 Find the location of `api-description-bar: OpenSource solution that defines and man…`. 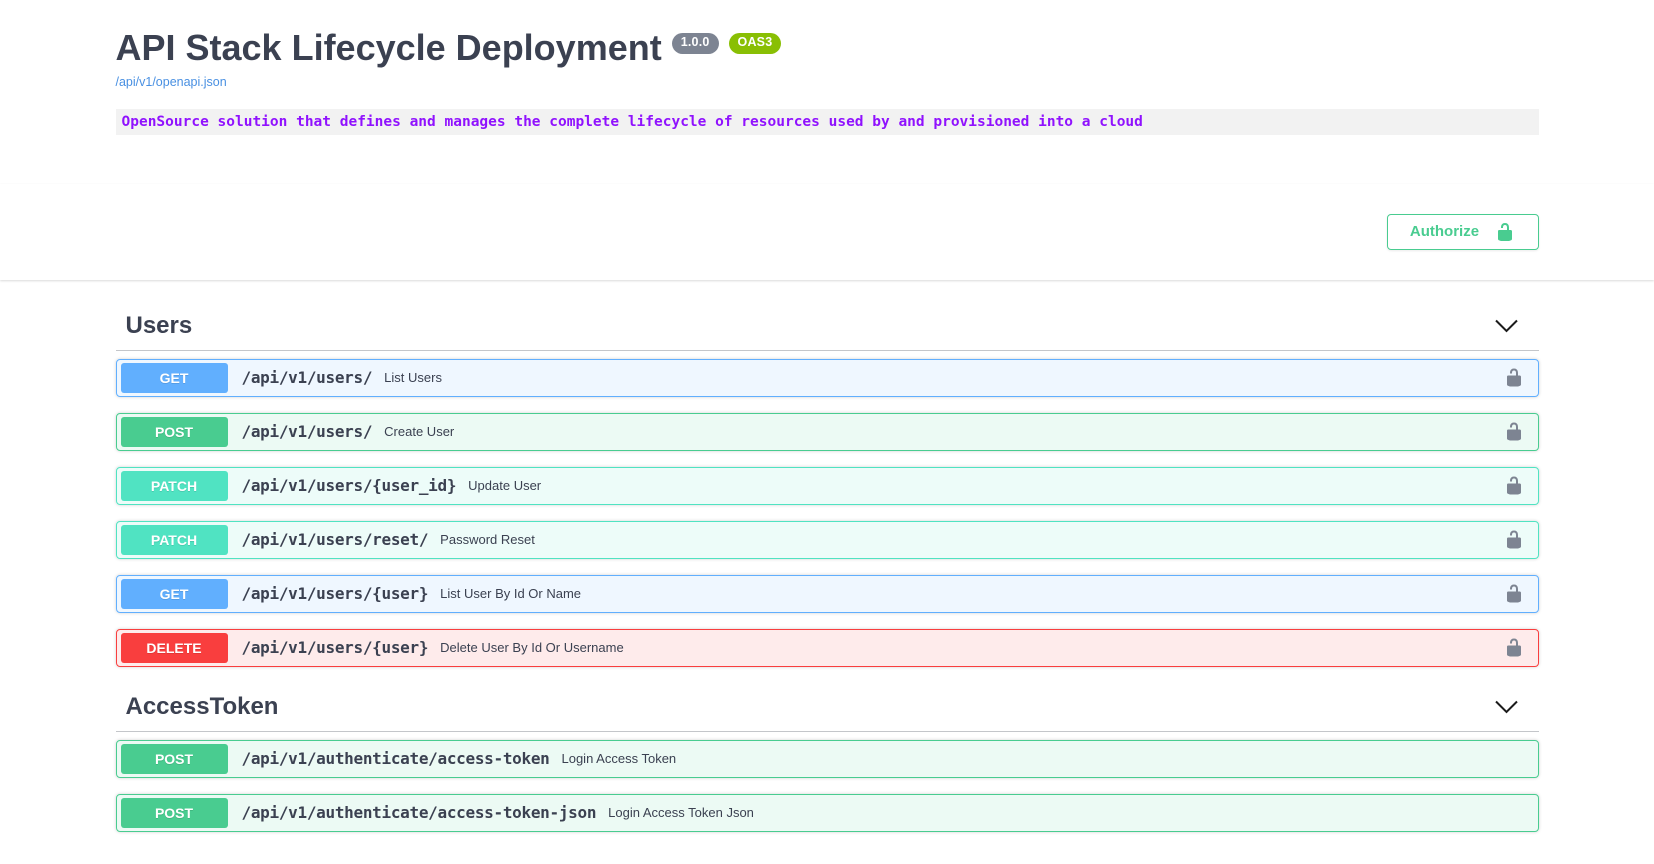

api-description-bar: OpenSource solution that defines and man… is located at coordinates (827, 121).